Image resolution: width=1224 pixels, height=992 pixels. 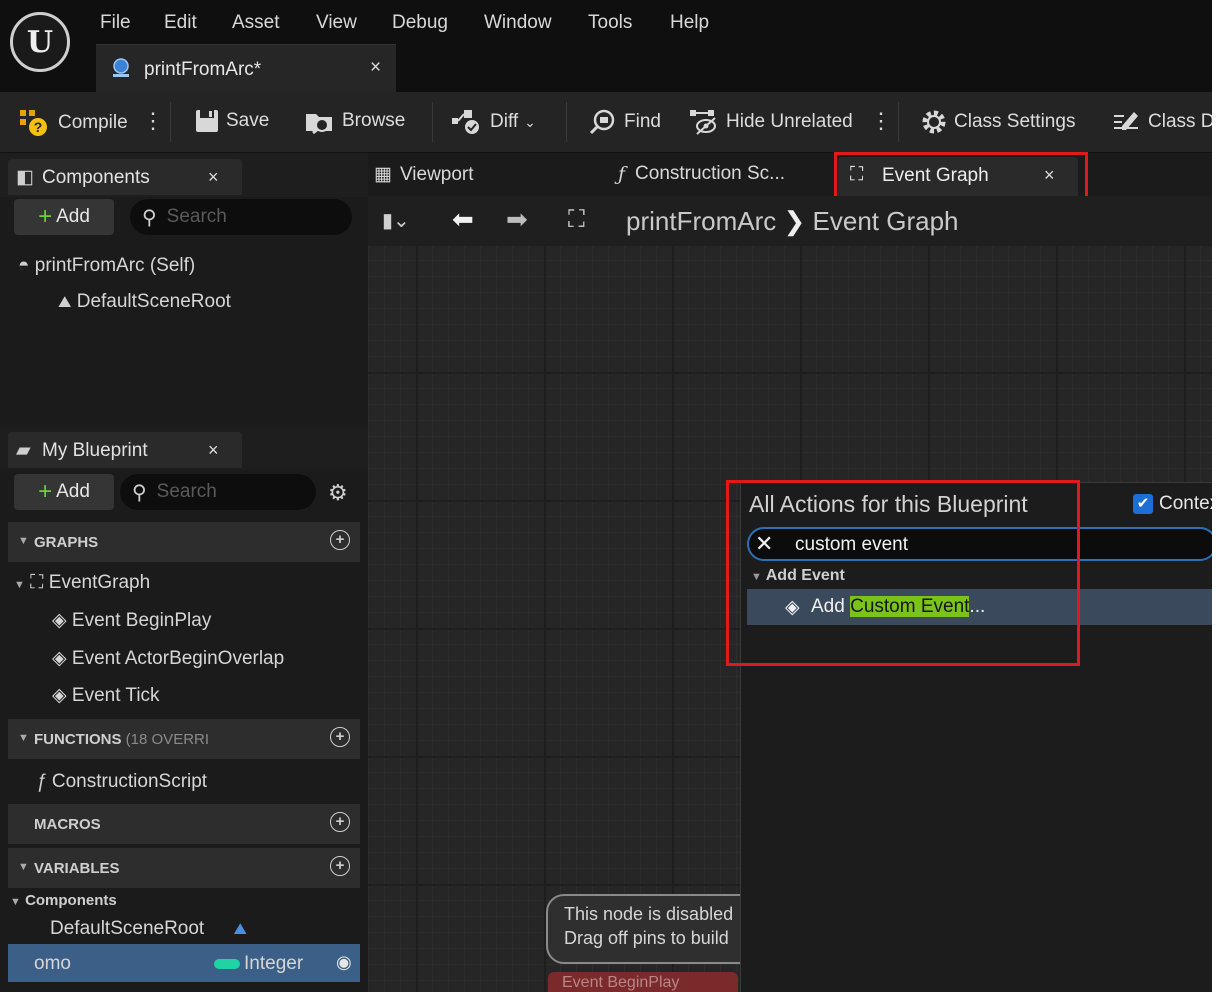 What do you see at coordinates (63, 900) in the screenshot?
I see `components-subcategory: ▼ Components` at bounding box center [63, 900].